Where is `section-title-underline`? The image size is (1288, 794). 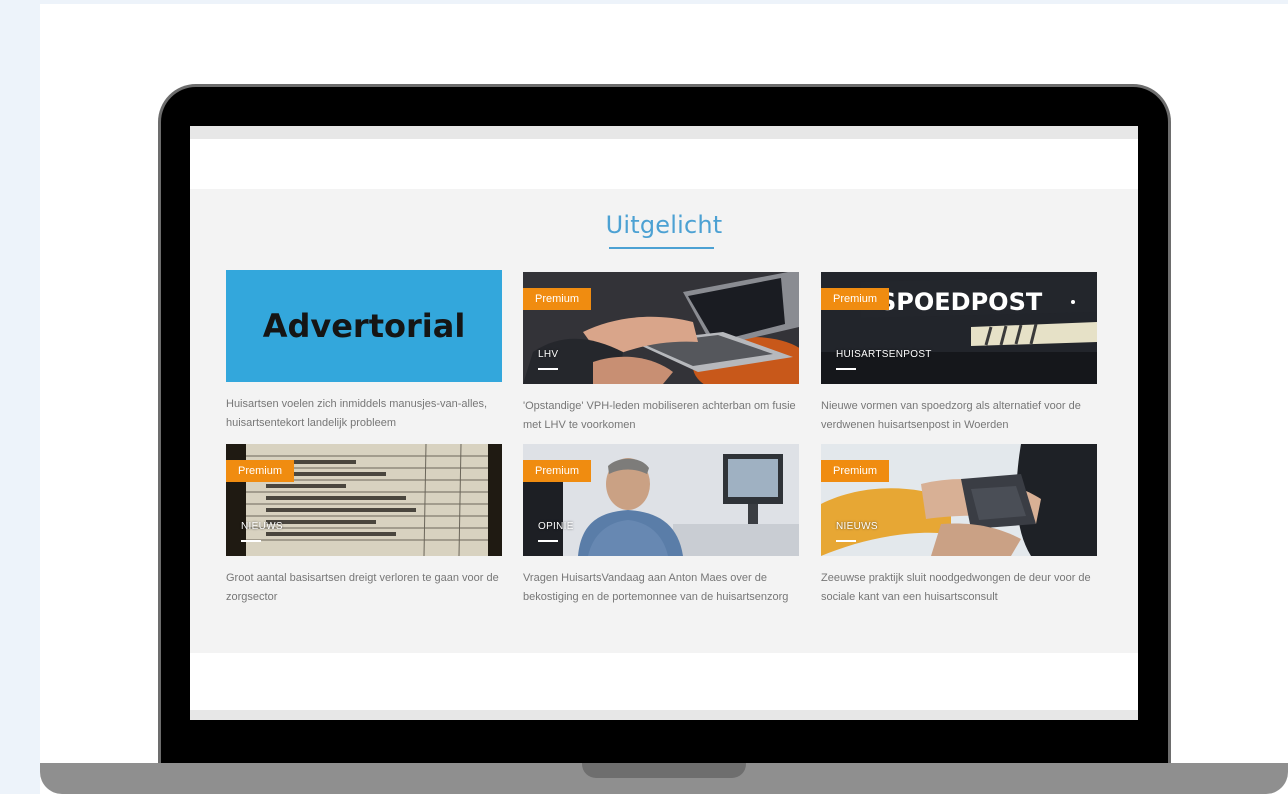 section-title-underline is located at coordinates (661, 248).